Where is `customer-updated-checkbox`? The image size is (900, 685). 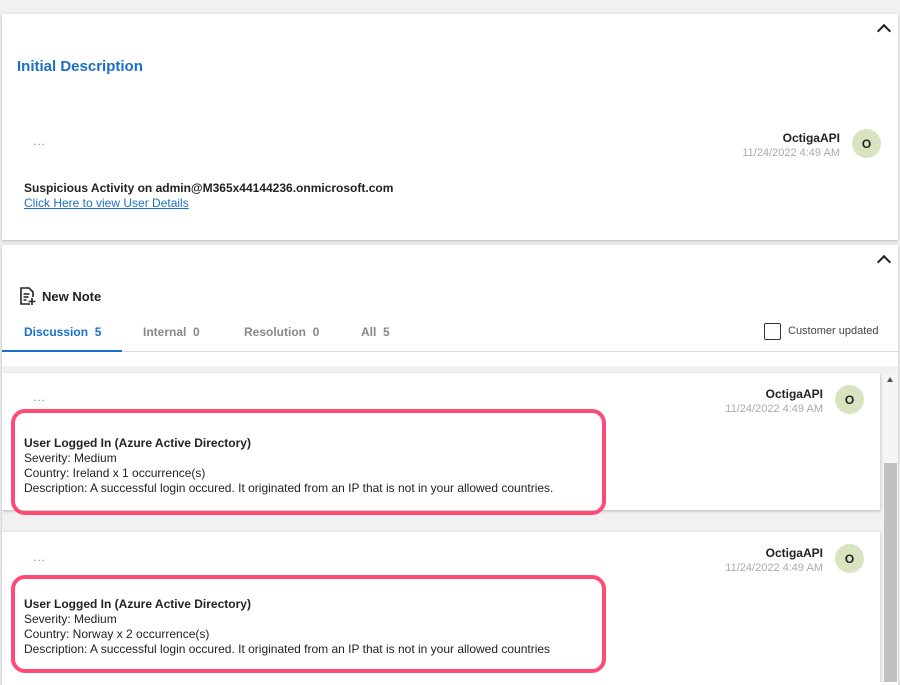
customer-updated-checkbox is located at coordinates (772, 331).